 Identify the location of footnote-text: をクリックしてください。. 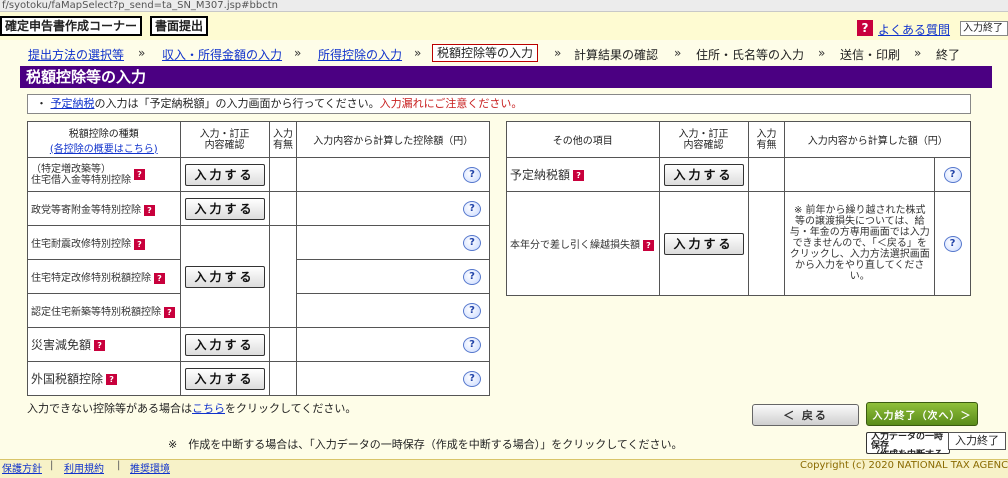
(291, 408).